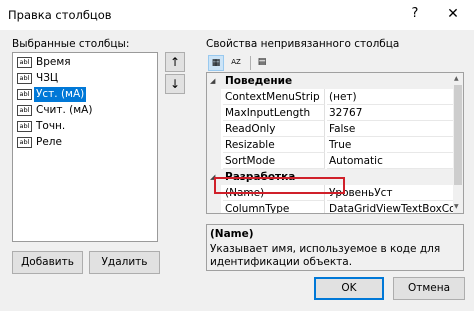 This screenshot has width=474, height=311. I want to click on category-label: Поведение, so click(259, 81).